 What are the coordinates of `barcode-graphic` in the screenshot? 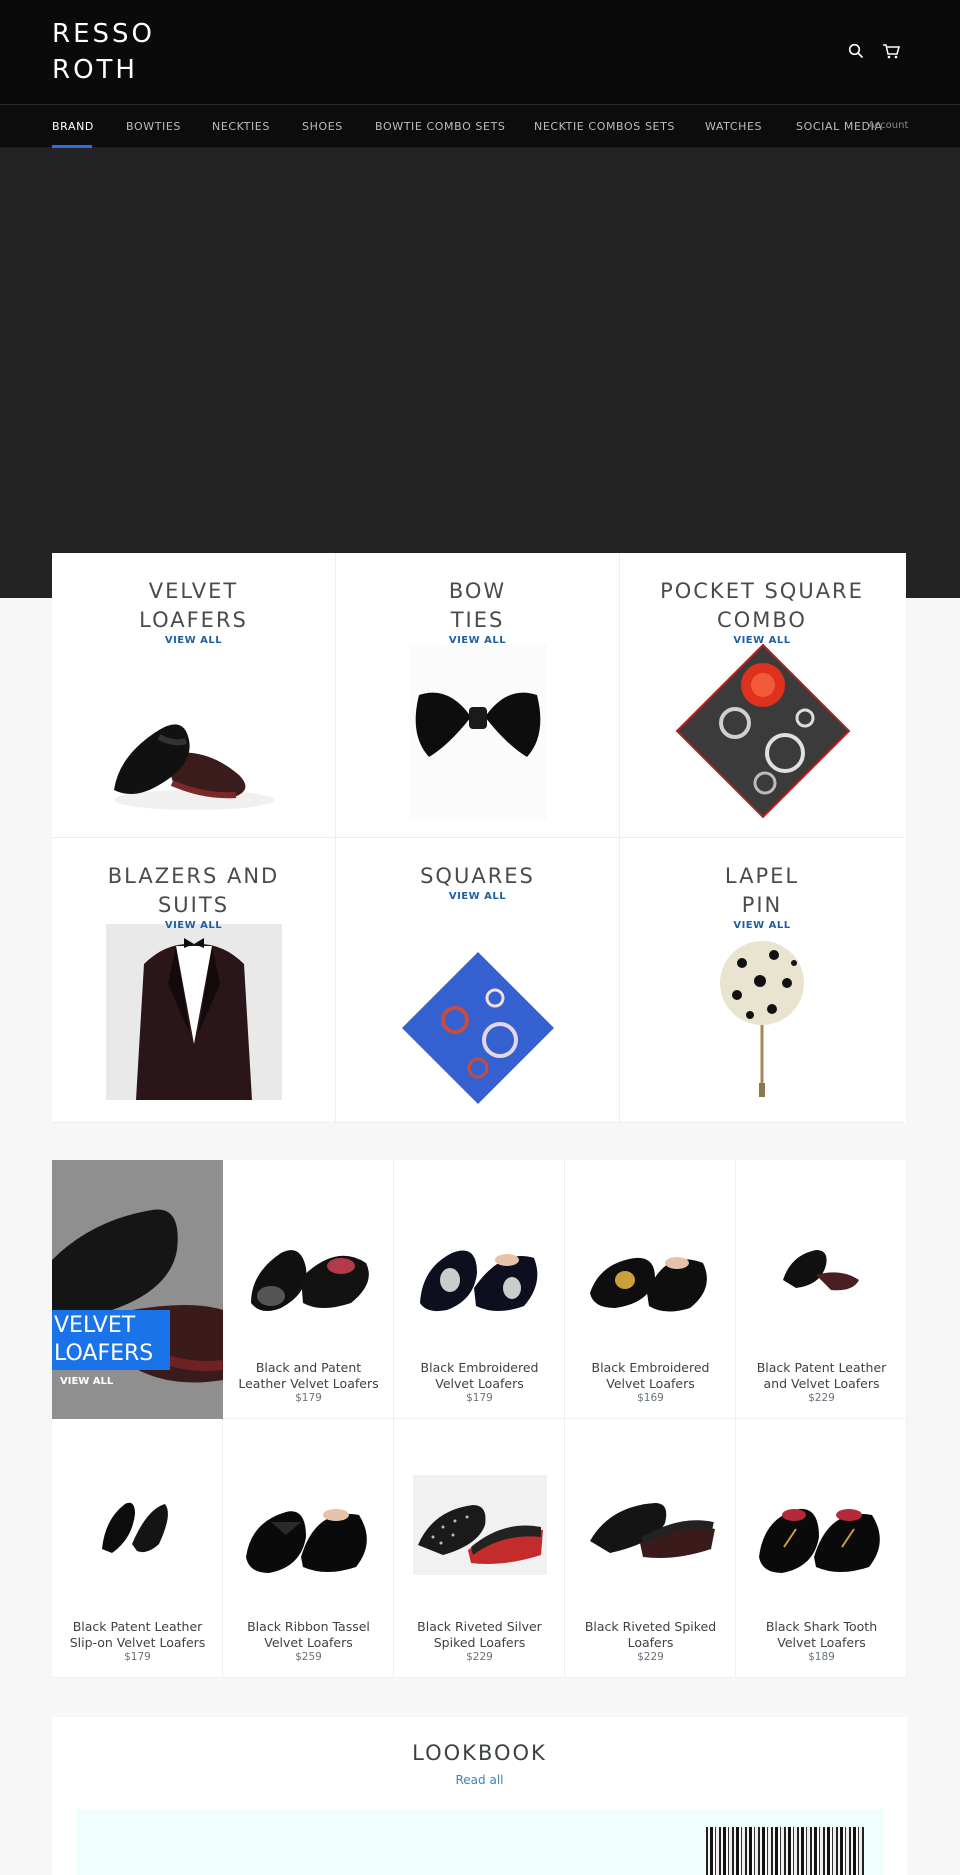 It's located at (785, 1851).